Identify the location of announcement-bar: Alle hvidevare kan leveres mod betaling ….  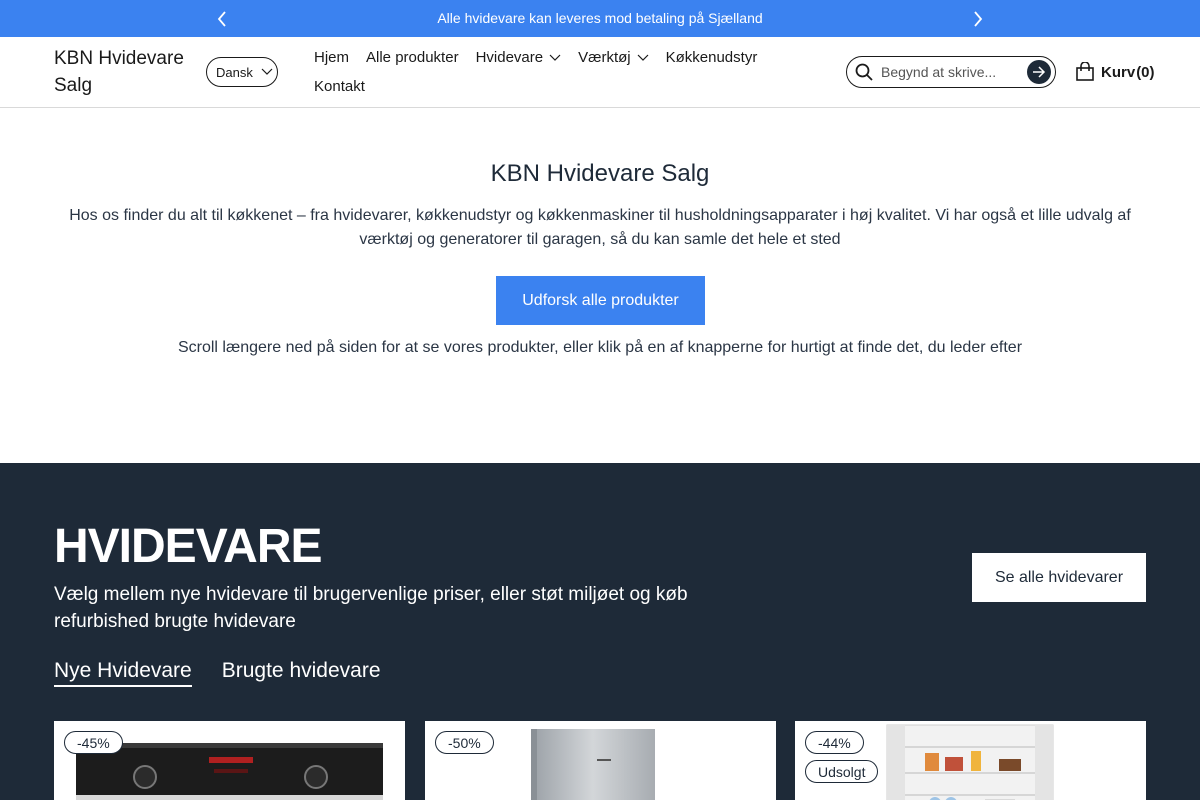
(600, 18).